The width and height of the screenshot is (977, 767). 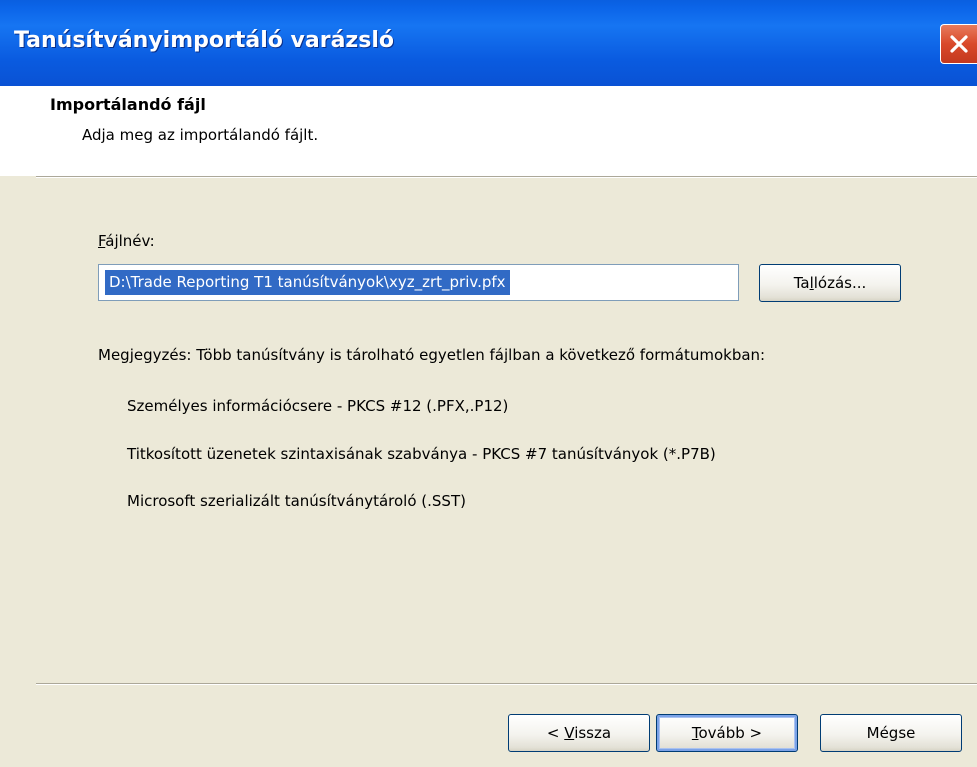 I want to click on page-subtitle: Adja meg az importálandó fájlt., so click(x=200, y=135).